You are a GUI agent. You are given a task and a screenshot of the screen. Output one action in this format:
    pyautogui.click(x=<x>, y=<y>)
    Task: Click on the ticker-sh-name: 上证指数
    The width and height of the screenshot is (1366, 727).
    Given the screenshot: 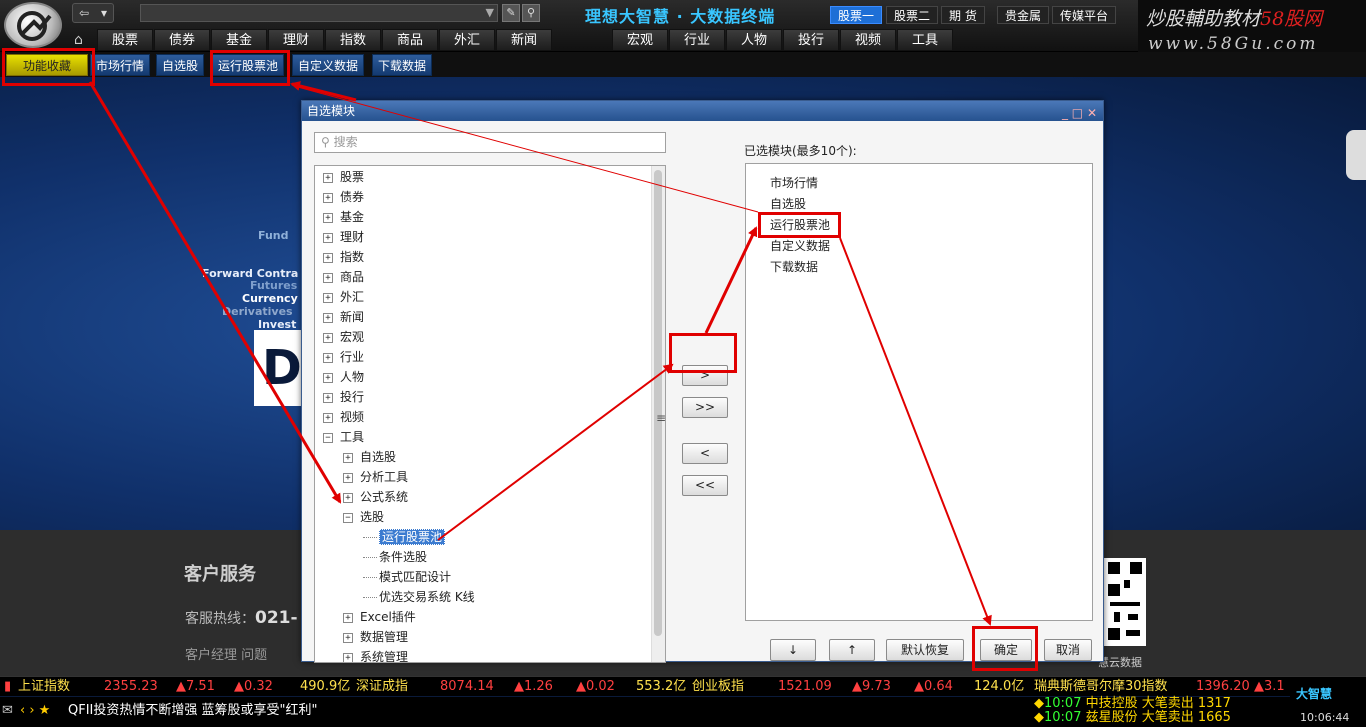 What is the action you would take?
    pyautogui.click(x=44, y=687)
    